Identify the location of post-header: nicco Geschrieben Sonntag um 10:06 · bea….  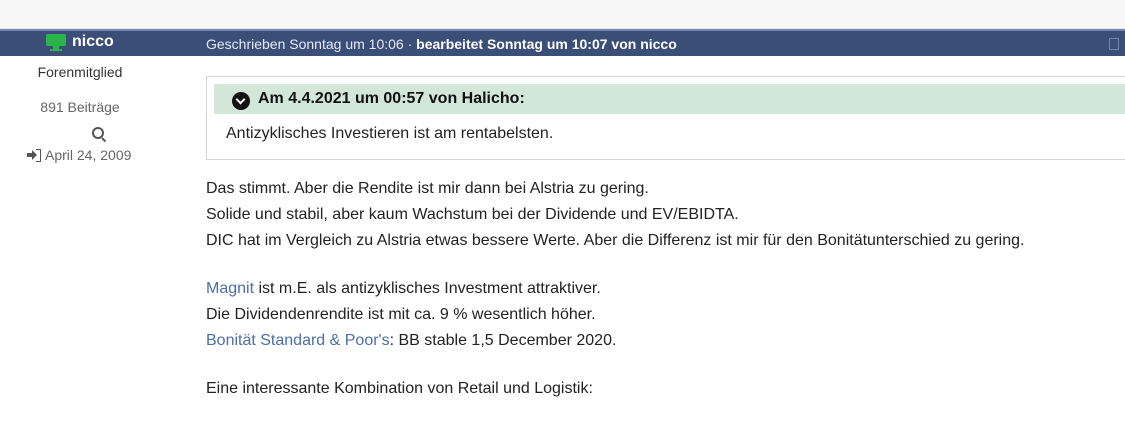
(562, 42).